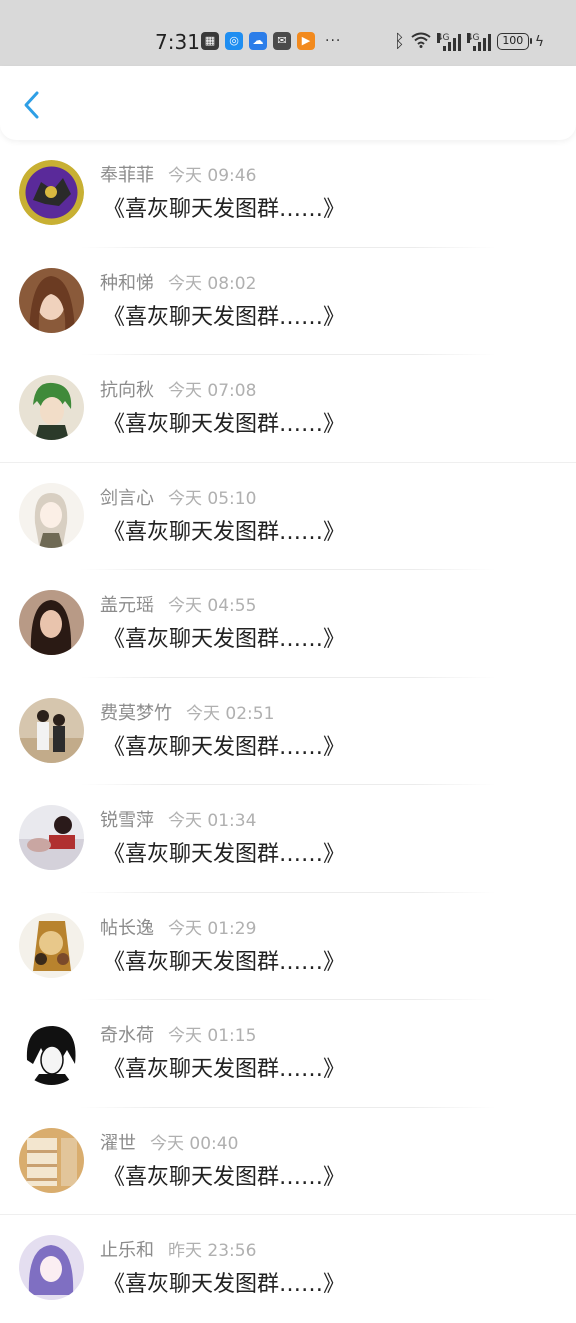  I want to click on sender-name: 锐雪萍, so click(127, 820).